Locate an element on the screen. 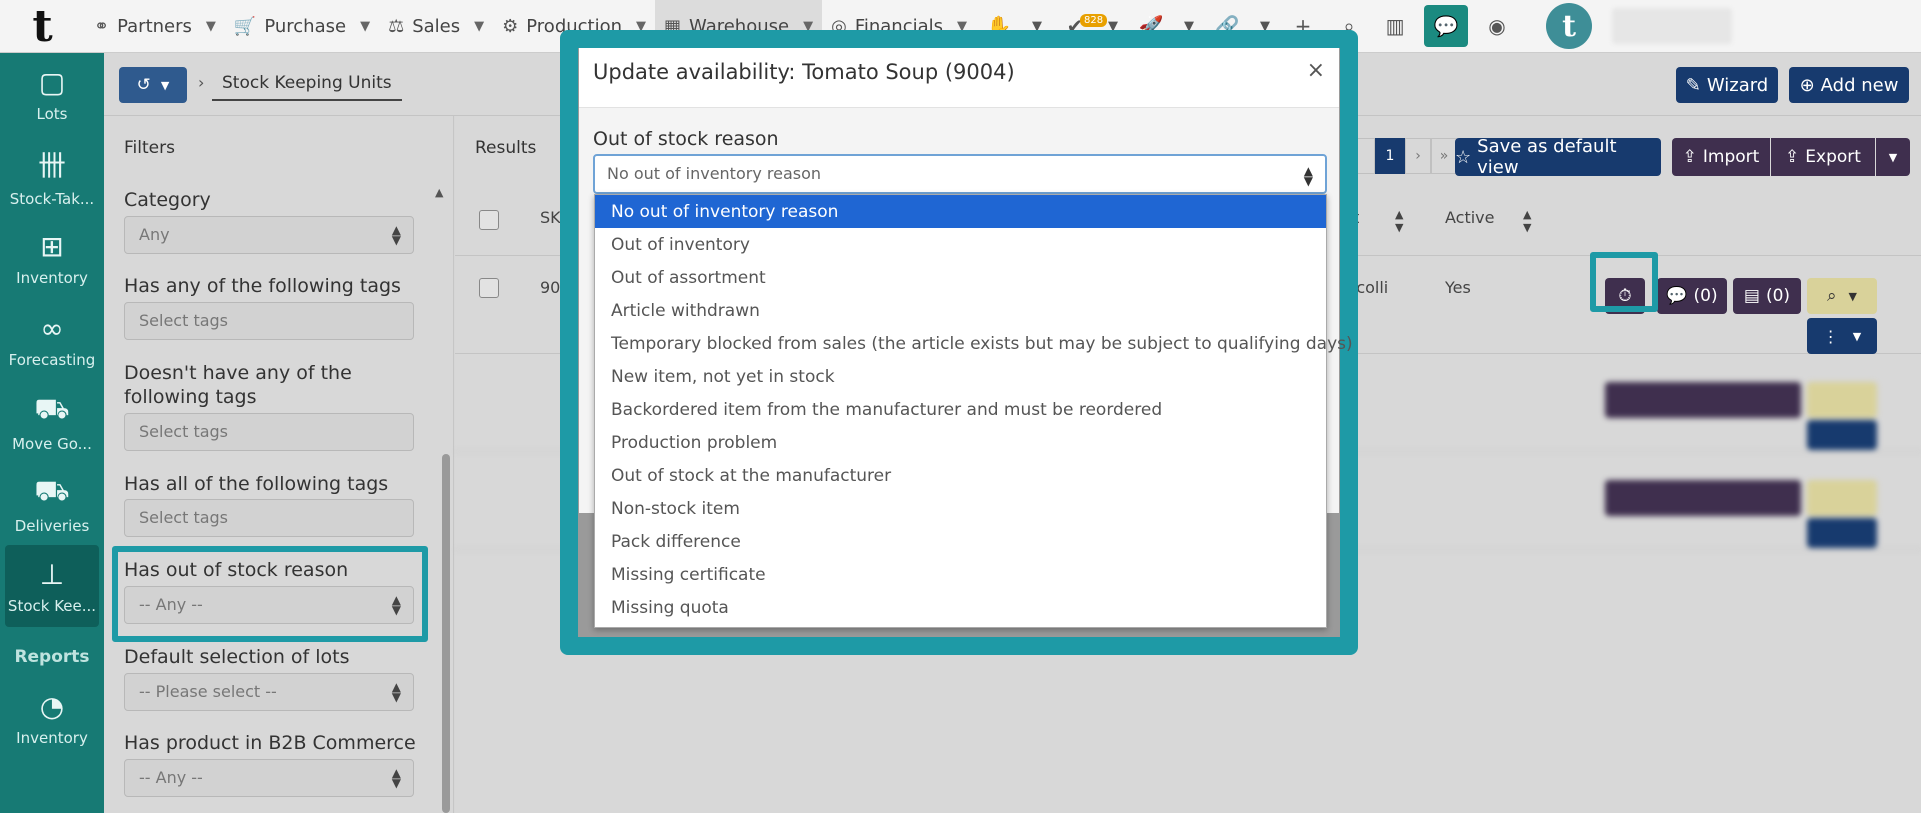 The height and width of the screenshot is (813, 1921). save-default-view-button: ☆ Save as default view is located at coordinates (1558, 157).